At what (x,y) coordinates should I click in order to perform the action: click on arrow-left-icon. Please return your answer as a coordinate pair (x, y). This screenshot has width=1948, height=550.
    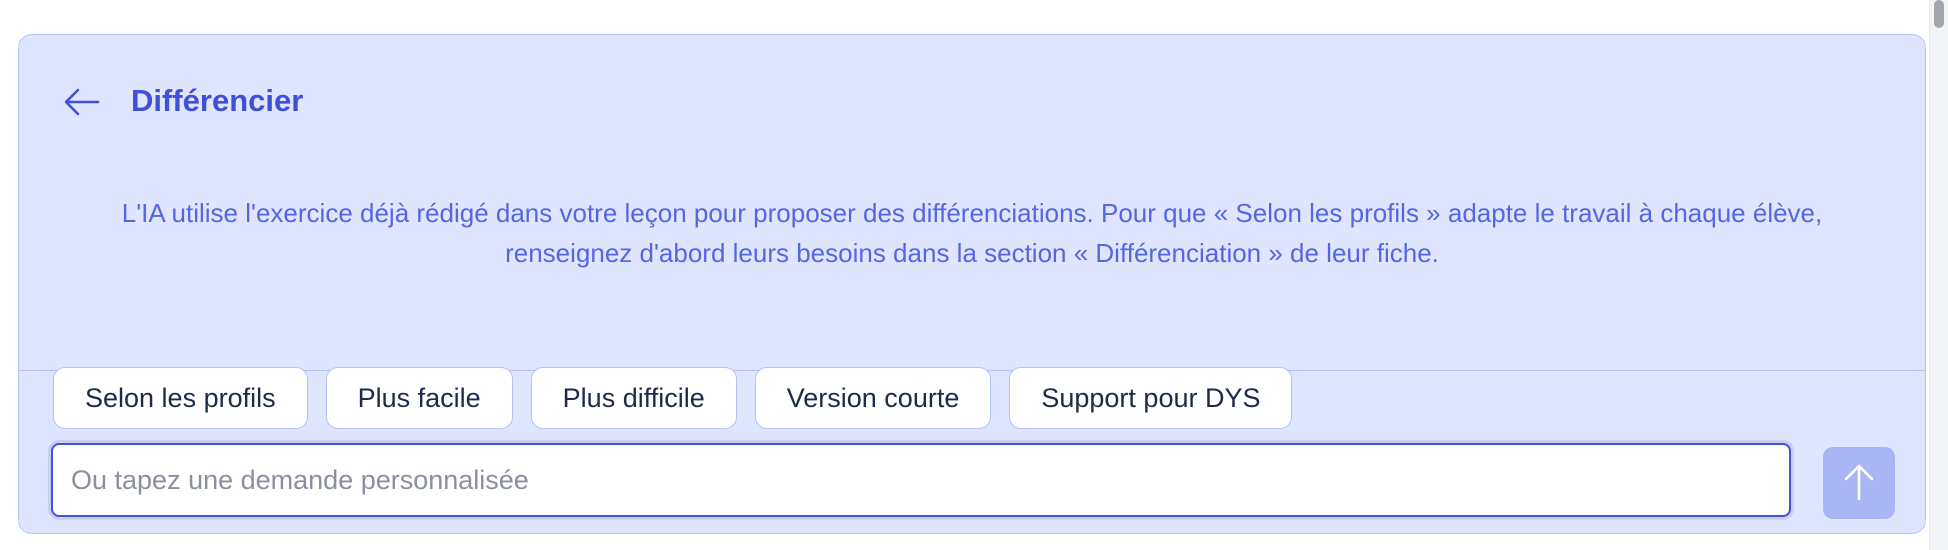
    Looking at the image, I should click on (82, 102).